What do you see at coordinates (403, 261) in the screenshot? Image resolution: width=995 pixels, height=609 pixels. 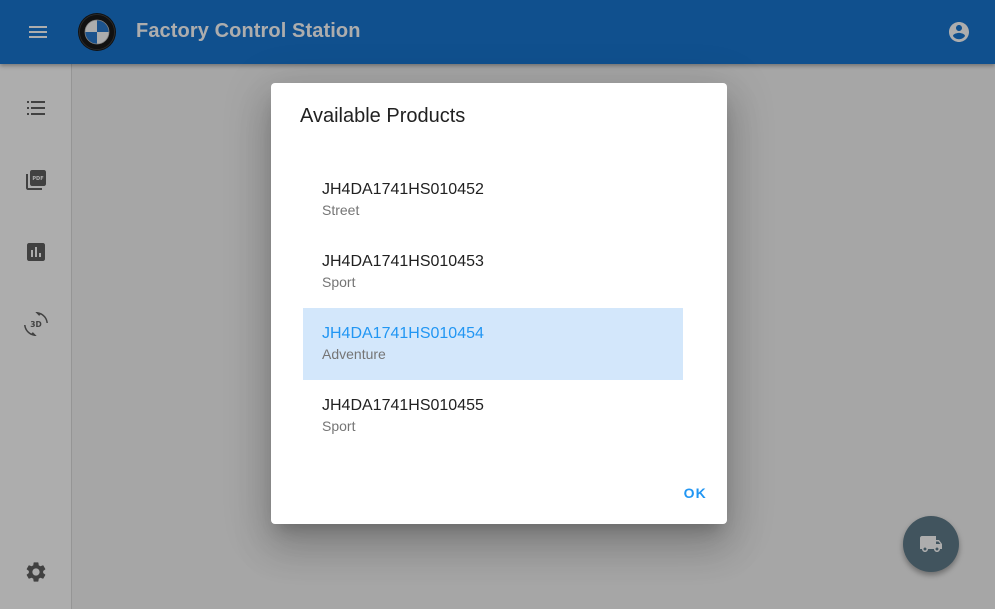 I see `product-id: JH4DA1741HS010453` at bounding box center [403, 261].